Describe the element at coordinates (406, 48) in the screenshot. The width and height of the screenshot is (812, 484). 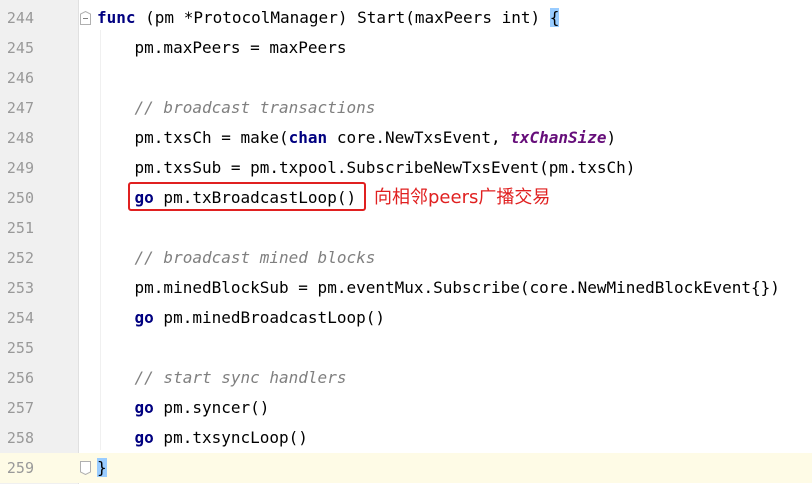
I see `code-line-245: 245 pm.maxPeers = maxPeers` at that location.